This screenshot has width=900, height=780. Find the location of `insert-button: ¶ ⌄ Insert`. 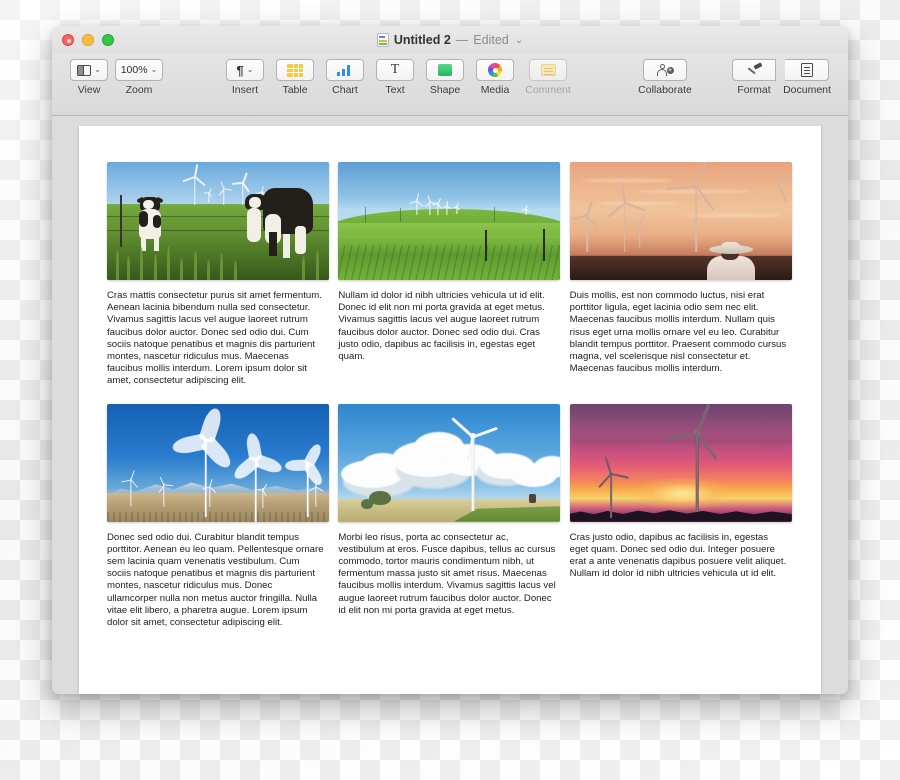

insert-button: ¶ ⌄ Insert is located at coordinates (245, 77).